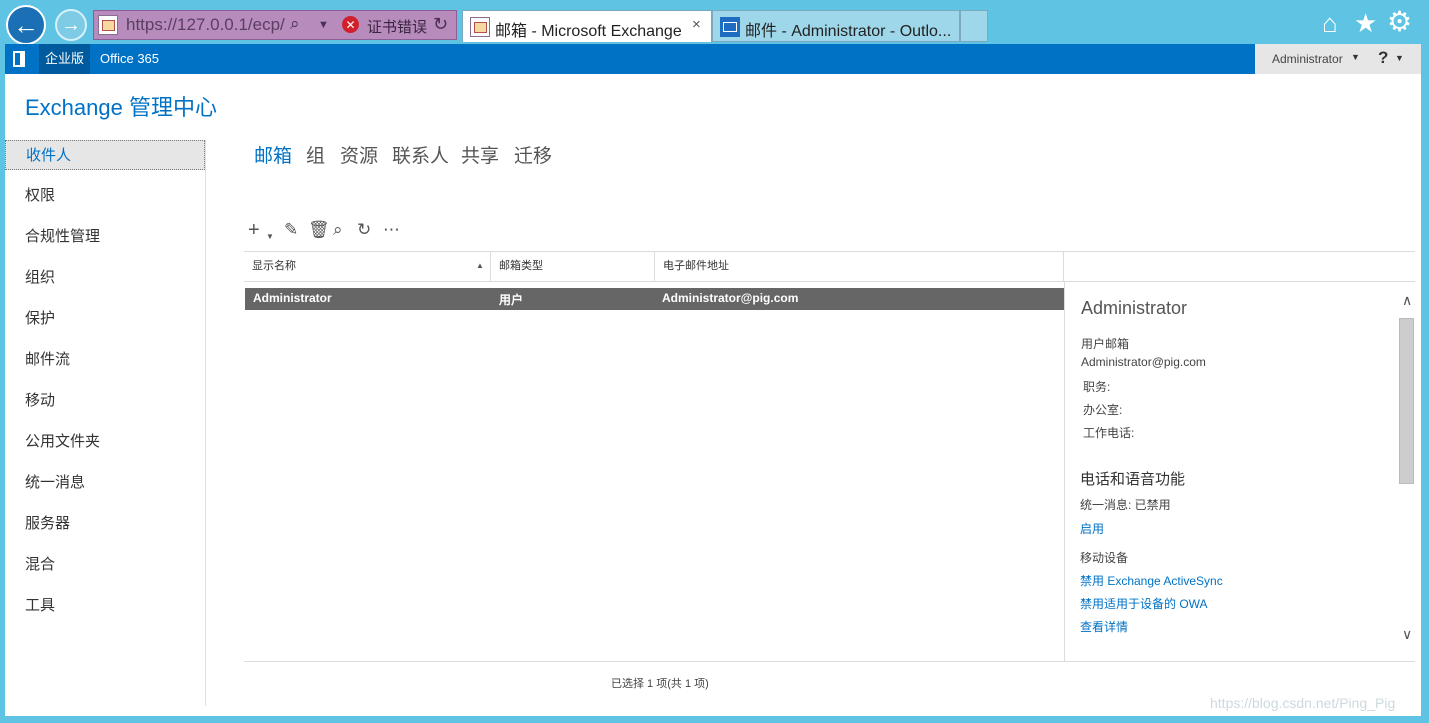  I want to click on tab-shared: 共享, so click(480, 154).